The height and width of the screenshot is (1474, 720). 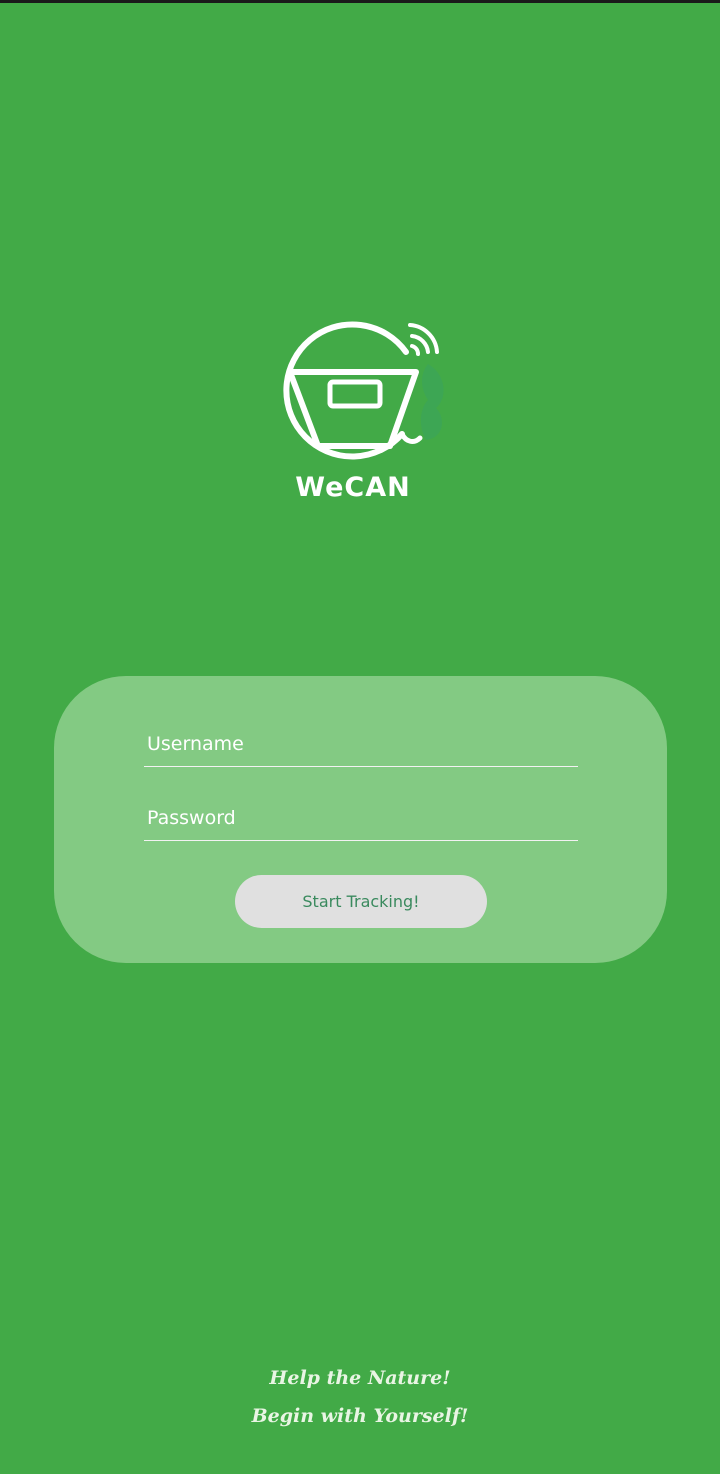 I want to click on username-field, so click(x=361, y=744).